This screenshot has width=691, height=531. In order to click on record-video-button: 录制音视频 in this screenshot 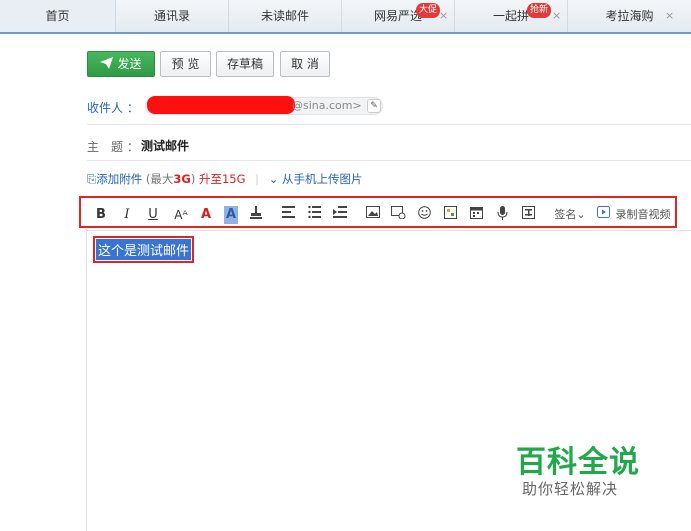, I will do `click(643, 215)`.